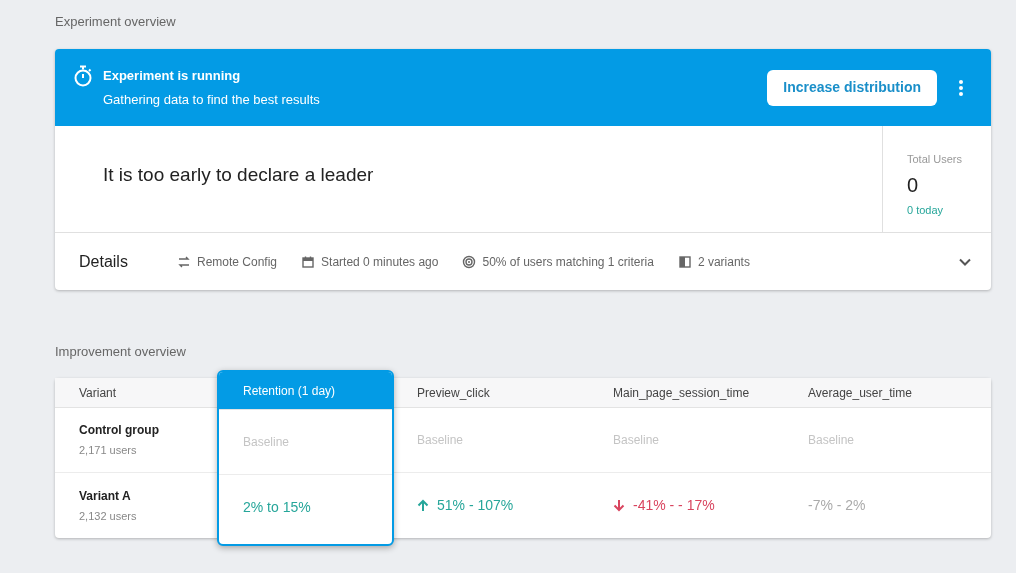 Image resolution: width=1016 pixels, height=573 pixels. I want to click on column-header: Main_page_session_time, so click(687, 393).